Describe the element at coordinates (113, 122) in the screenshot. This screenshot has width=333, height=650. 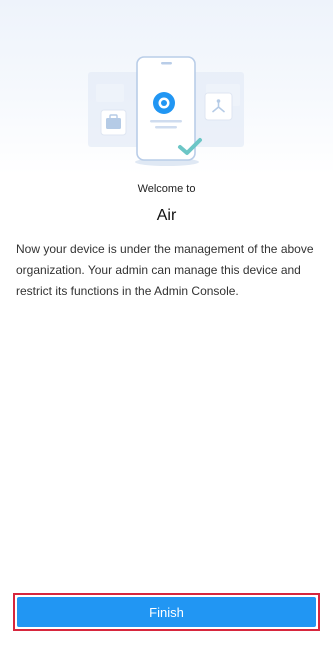
I see `briefcase-icon` at that location.